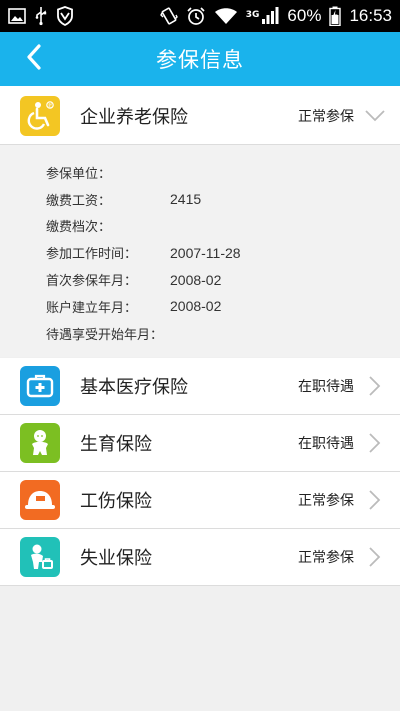  Describe the element at coordinates (116, 501) in the screenshot. I see `insurance-label: 工伤保险` at that location.